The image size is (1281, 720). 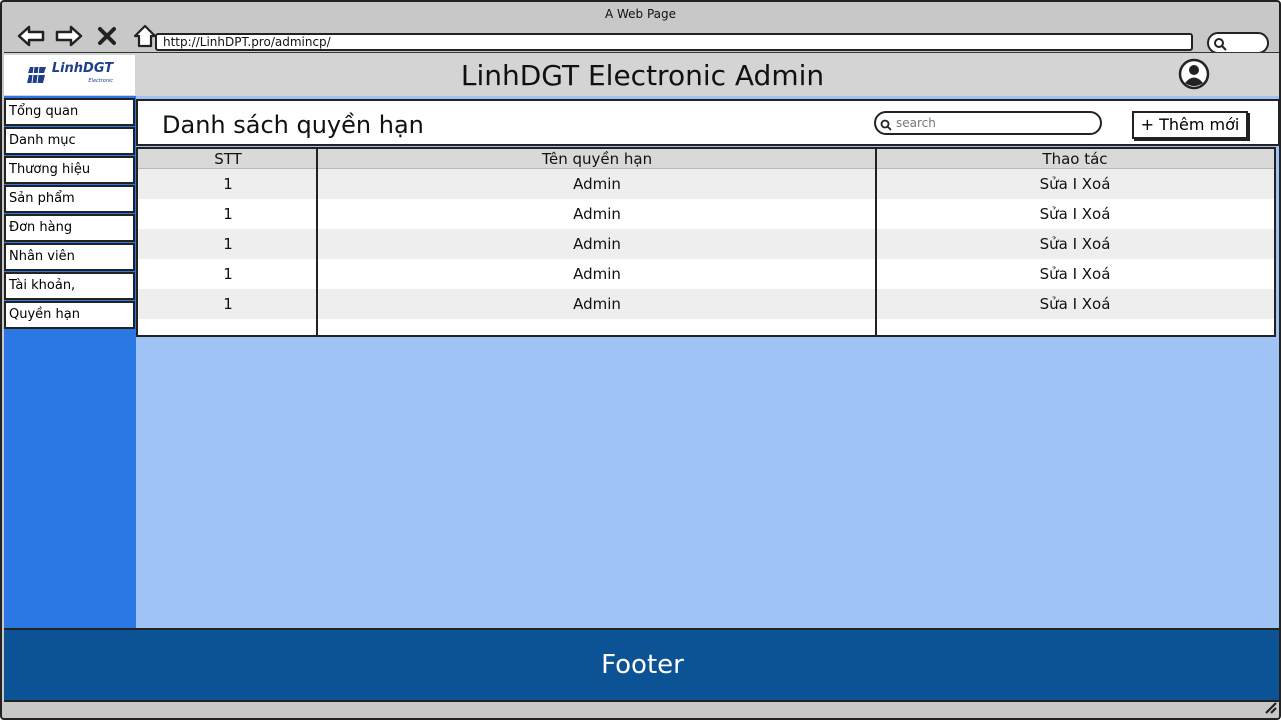 What do you see at coordinates (916, 123) in the screenshot?
I see `search-placeholder: search` at bounding box center [916, 123].